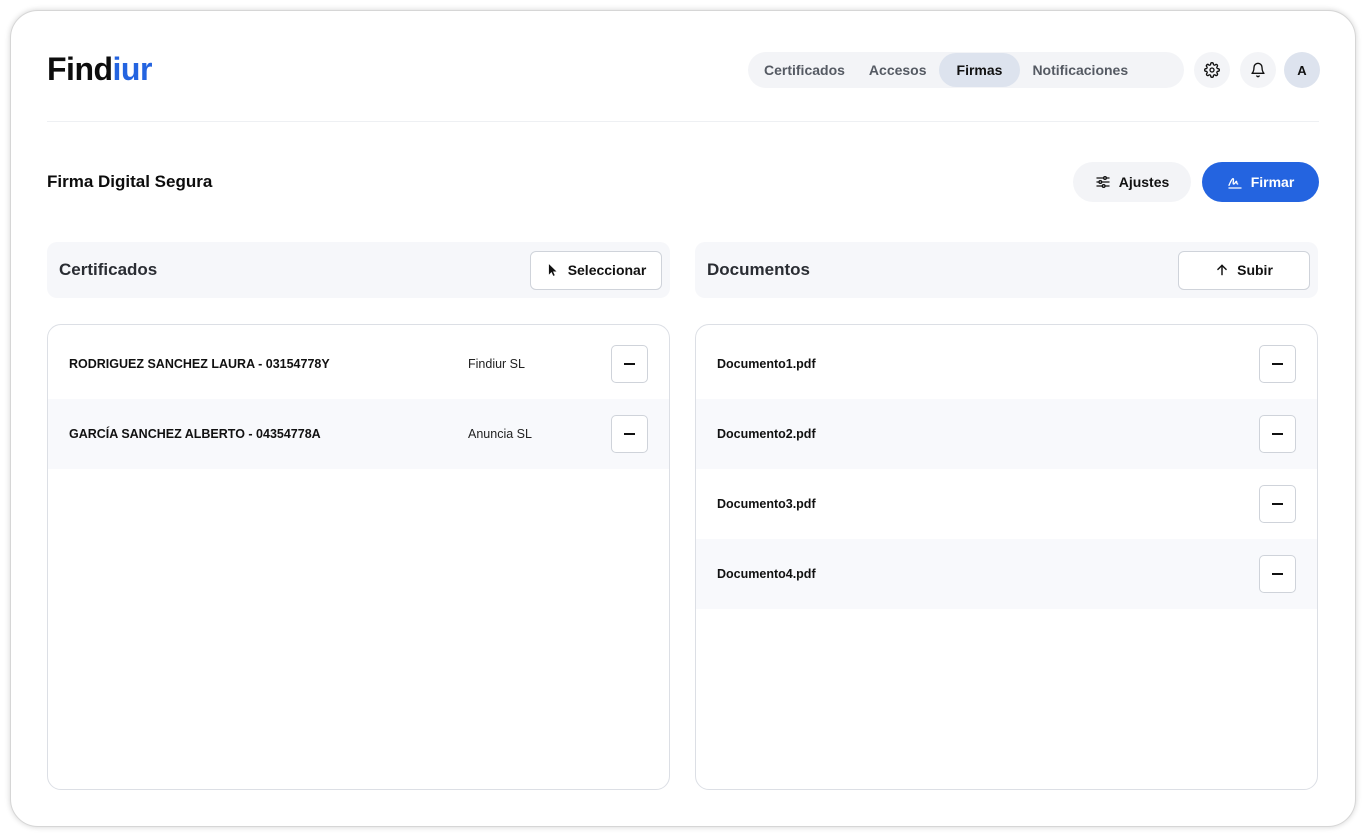  Describe the element at coordinates (1235, 183) in the screenshot. I see `signature-icon` at that location.